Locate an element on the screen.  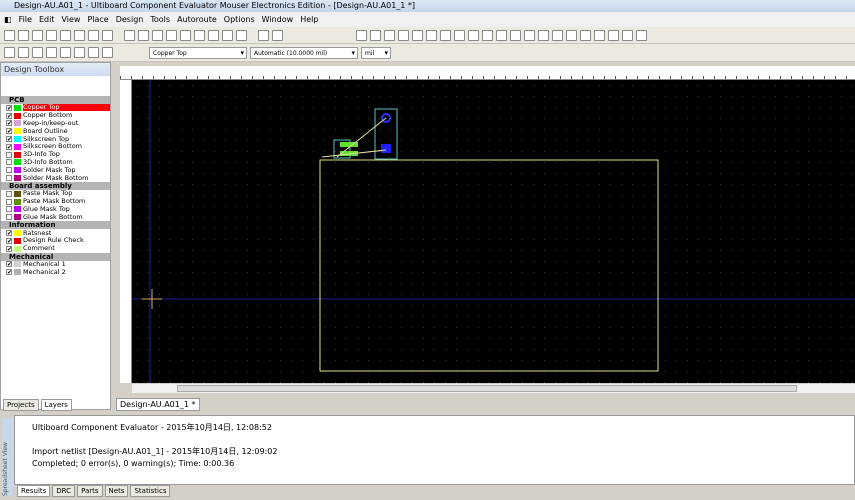
layer-row: Glue Mask Bottom is located at coordinates (55, 217).